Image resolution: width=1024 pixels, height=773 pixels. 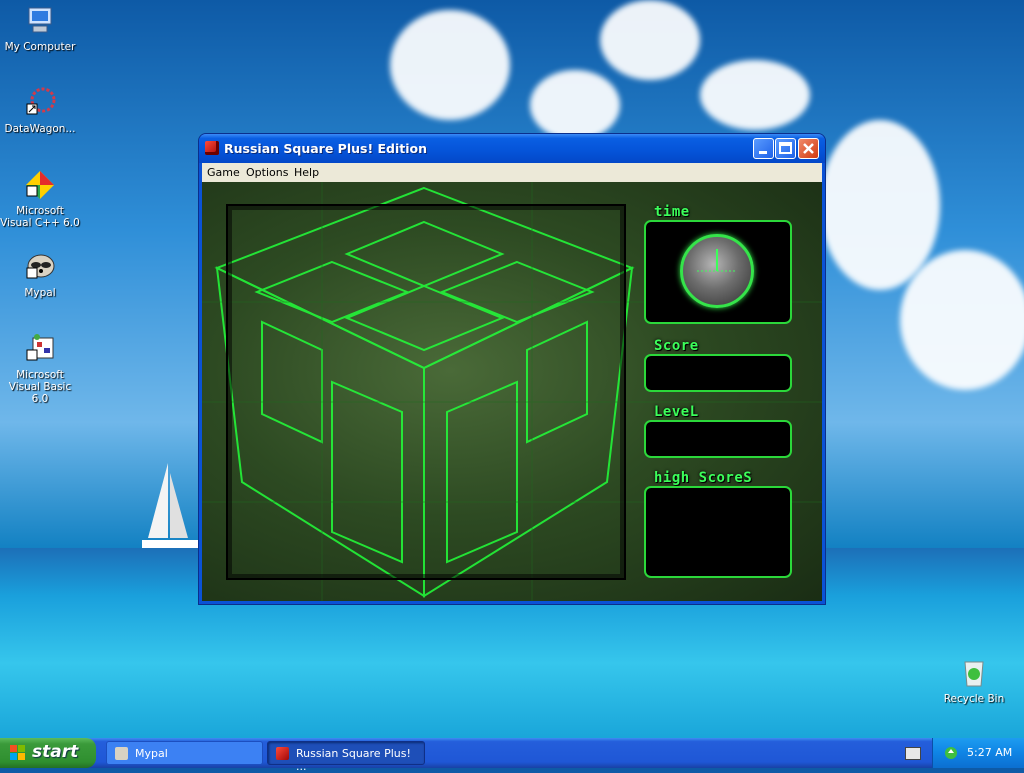 I want to click on system-tray: 5:27 AM, so click(x=978, y=753).